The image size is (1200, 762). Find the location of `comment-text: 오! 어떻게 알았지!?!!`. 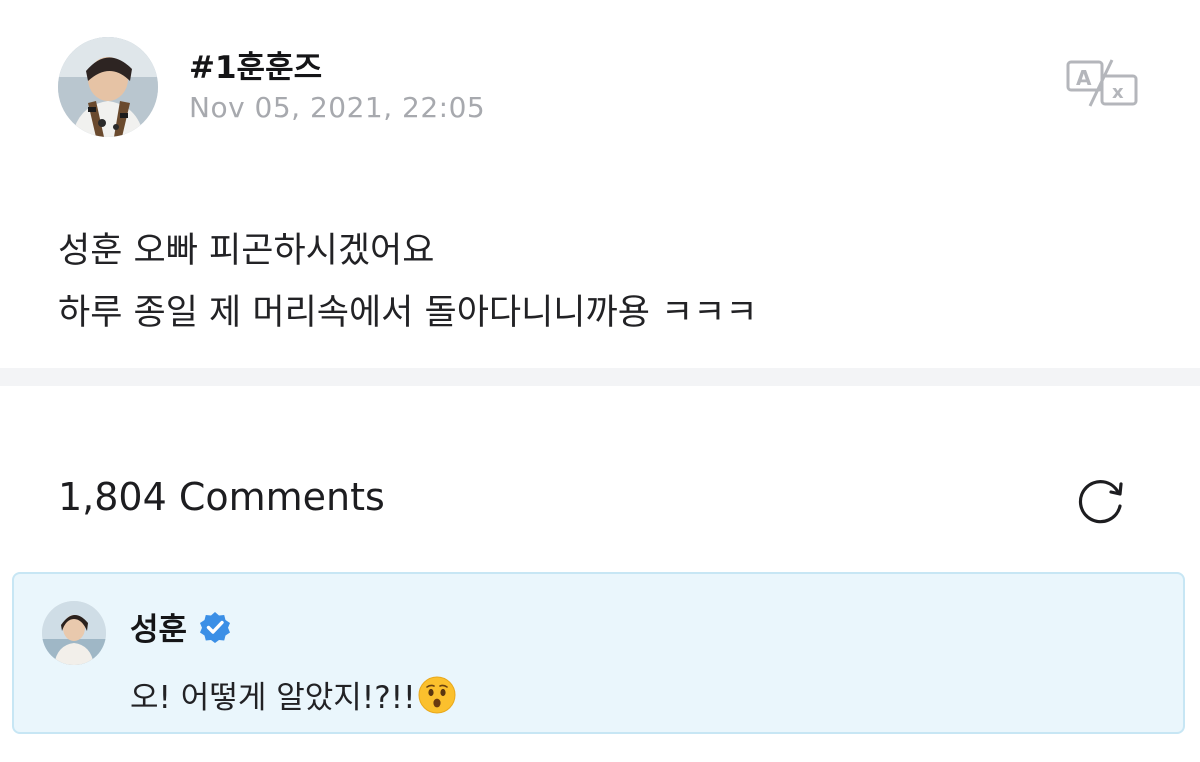

comment-text: 오! 어떻게 알았지!?!! is located at coordinates (293, 694).